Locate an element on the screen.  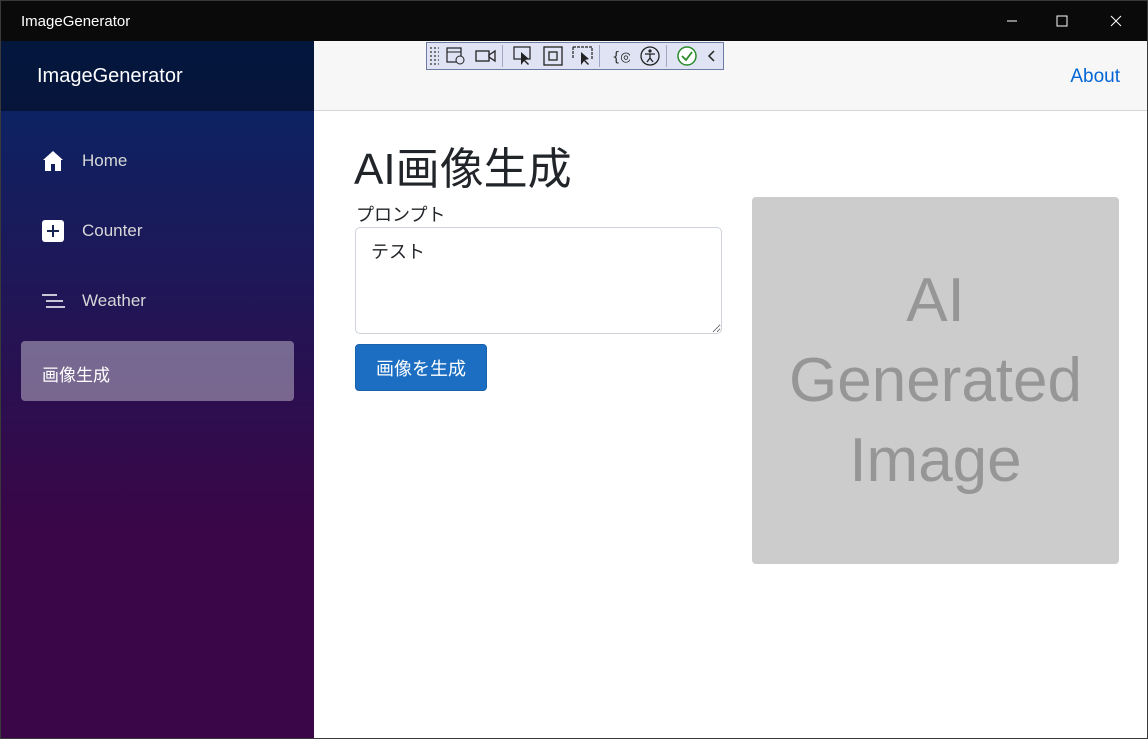
select-cursor-icon is located at coordinates (522, 55).